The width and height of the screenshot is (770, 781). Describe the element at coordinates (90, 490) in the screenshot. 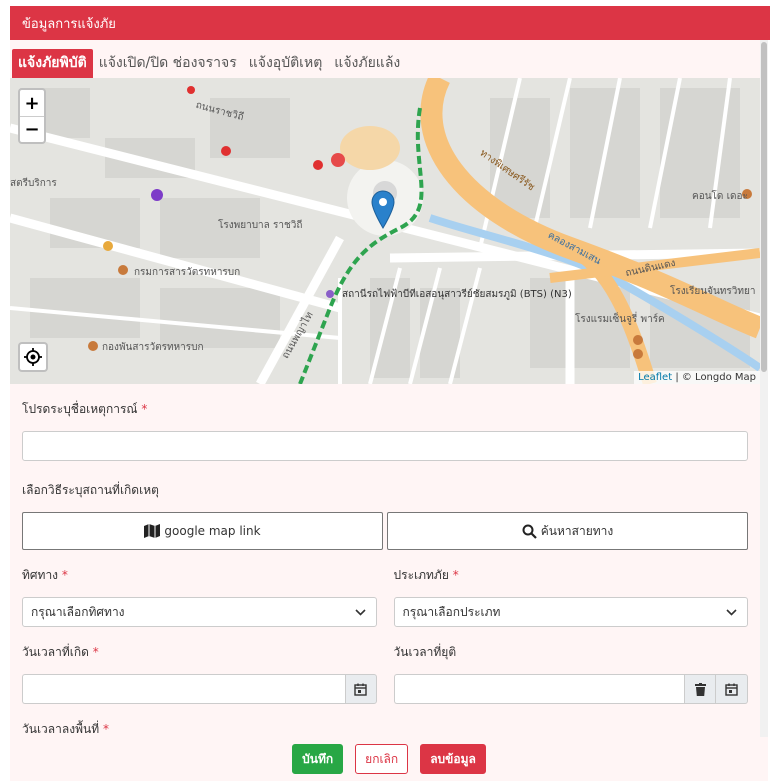

I see `location-method-label: เลือกวิธีระบุสถานที่เกิดเหตุ` at that location.